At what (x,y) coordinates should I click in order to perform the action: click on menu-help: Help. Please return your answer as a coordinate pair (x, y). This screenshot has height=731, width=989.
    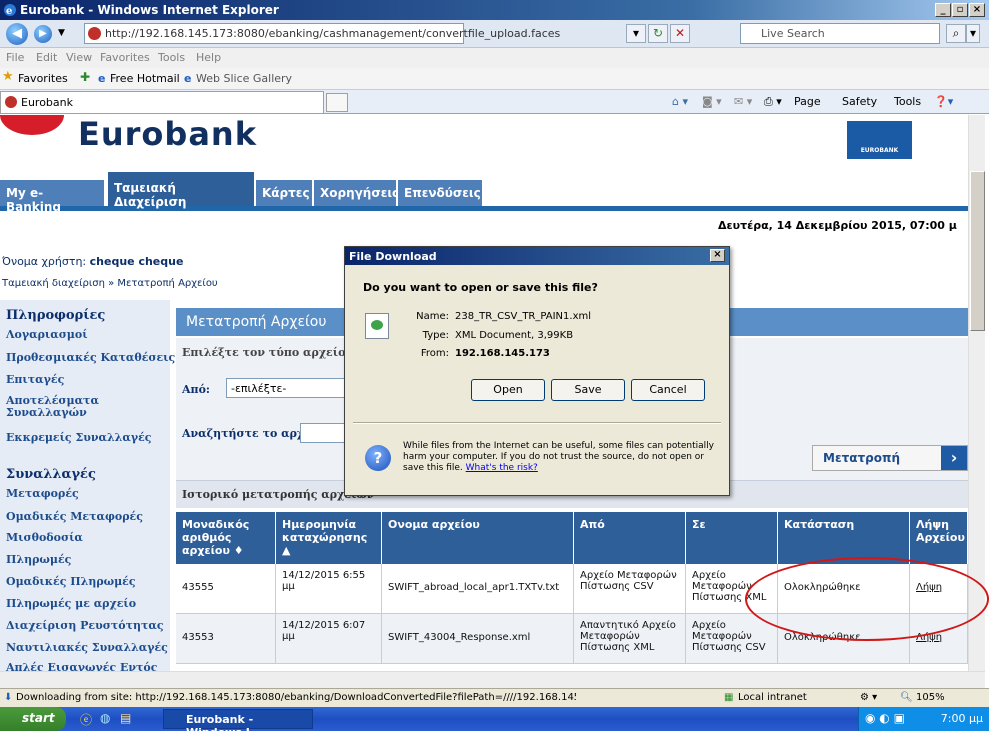
    Looking at the image, I should click on (208, 57).